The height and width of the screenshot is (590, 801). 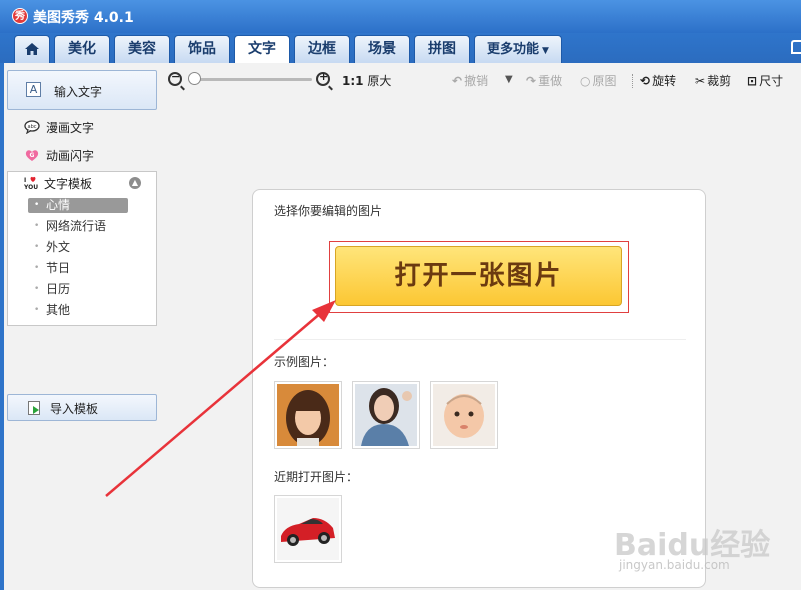 I want to click on car-thumbnail, so click(x=308, y=529).